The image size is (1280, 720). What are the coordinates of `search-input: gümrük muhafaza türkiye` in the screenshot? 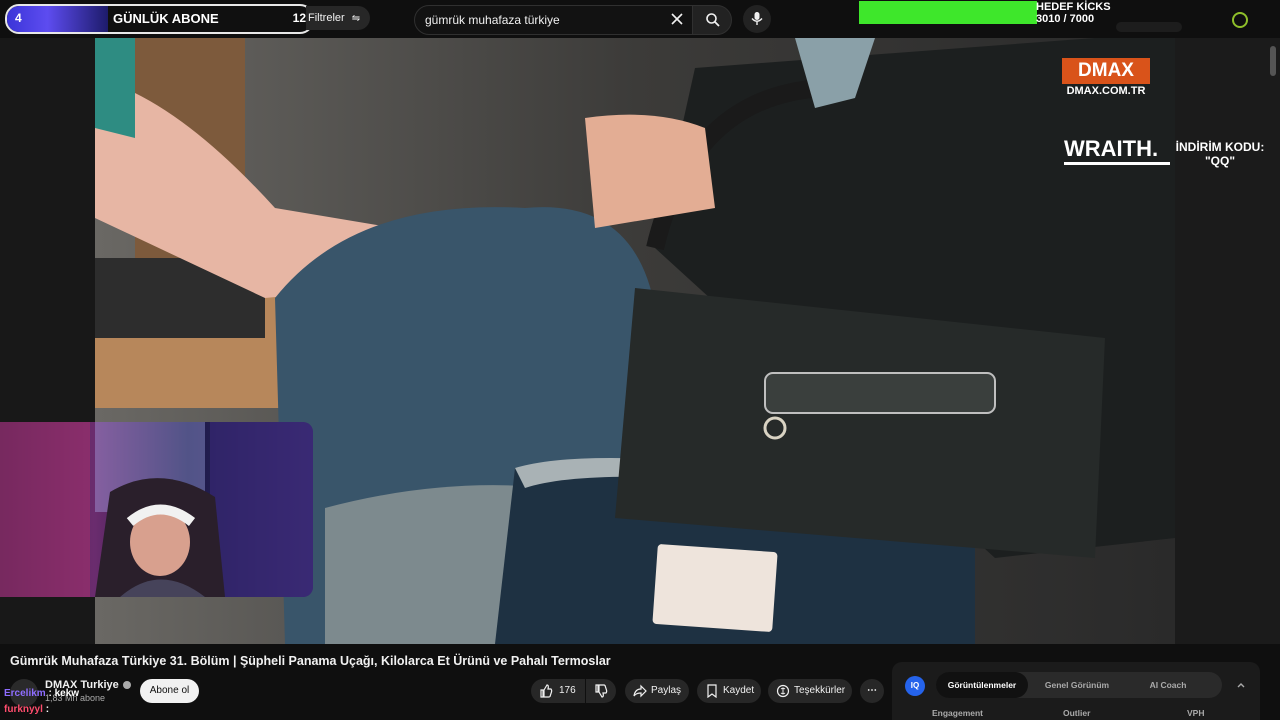 It's located at (492, 20).